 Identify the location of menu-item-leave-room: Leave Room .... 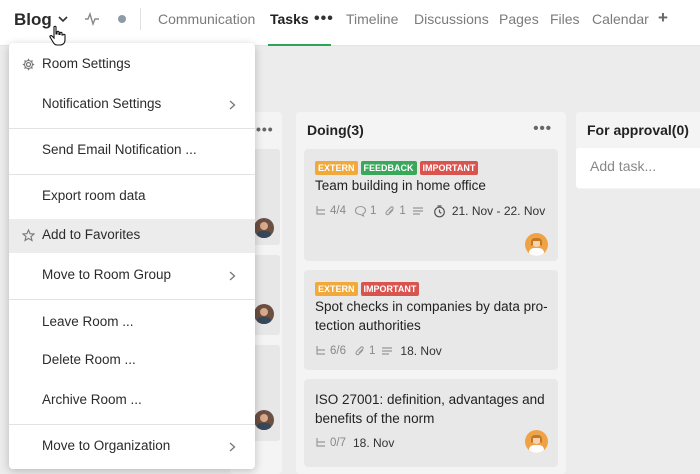
(132, 323).